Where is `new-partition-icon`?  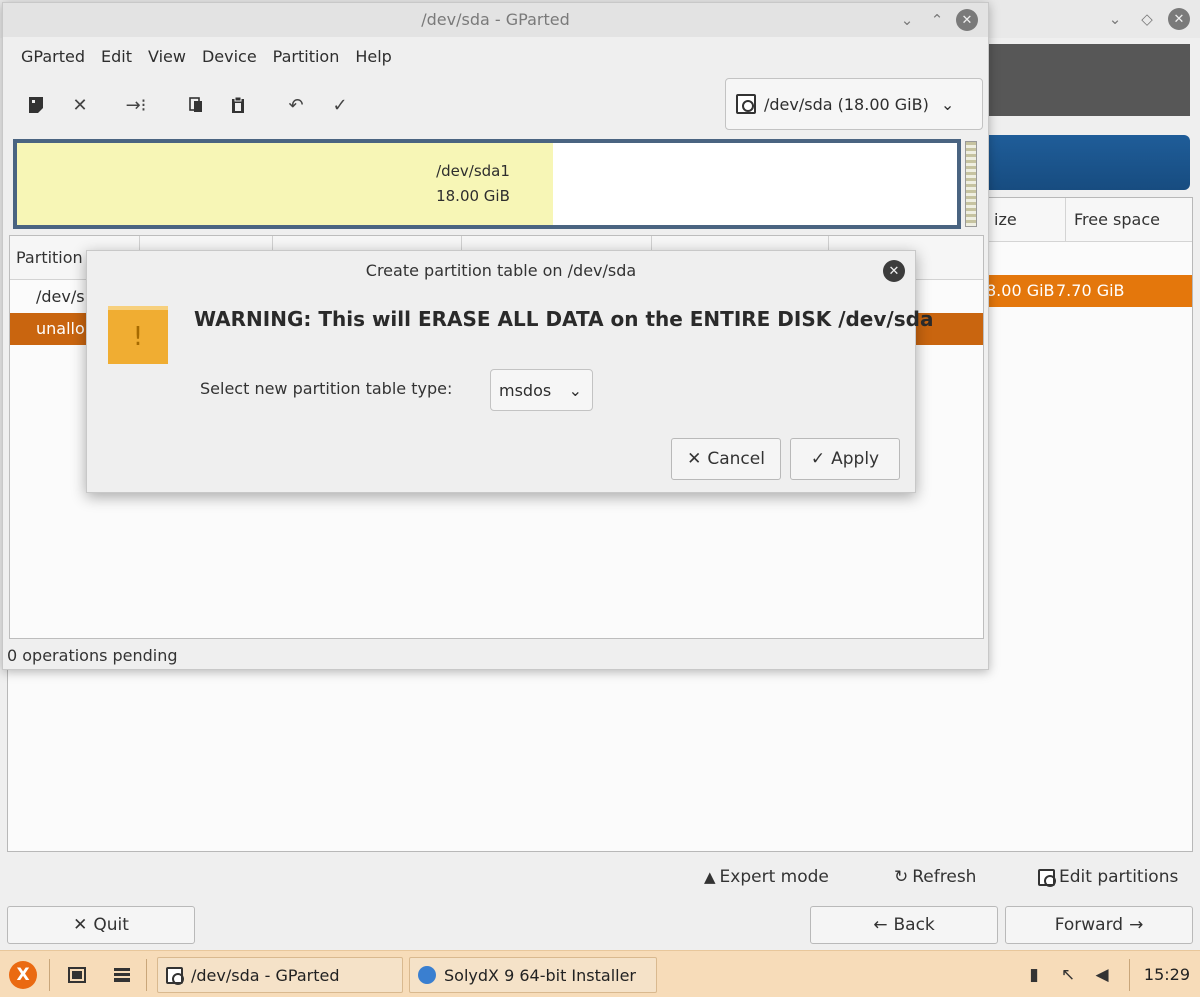
new-partition-icon is located at coordinates (36, 105).